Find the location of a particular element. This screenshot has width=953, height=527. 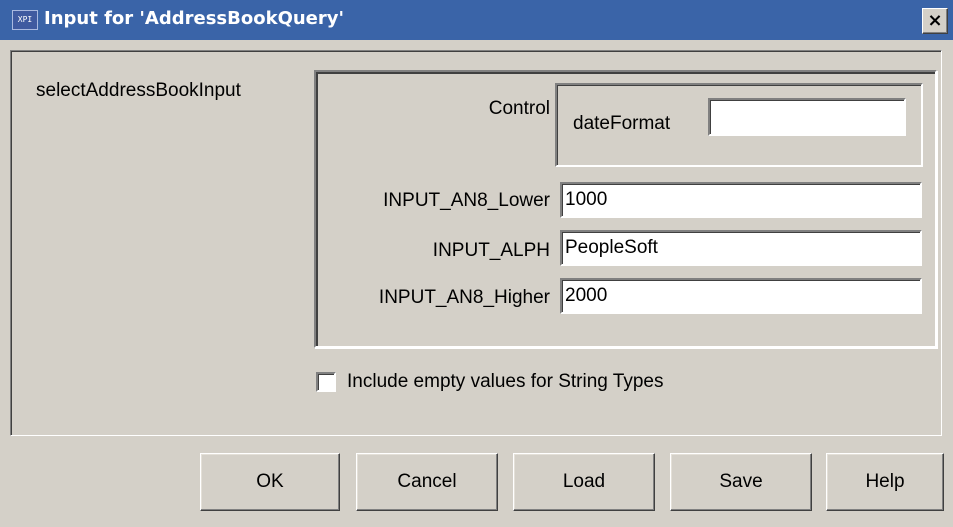

date-format-field is located at coordinates (807, 117).